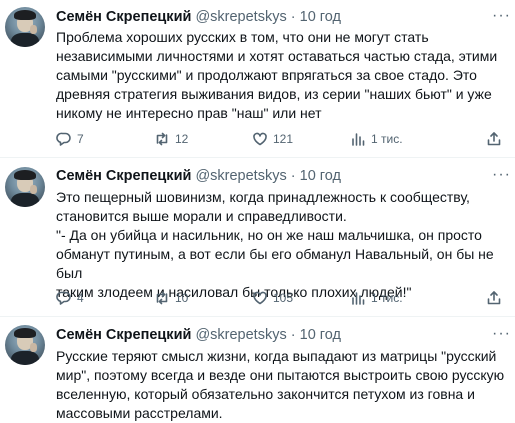 The width and height of the screenshot is (515, 423). I want to click on retweet-count: 10, so click(182, 298).